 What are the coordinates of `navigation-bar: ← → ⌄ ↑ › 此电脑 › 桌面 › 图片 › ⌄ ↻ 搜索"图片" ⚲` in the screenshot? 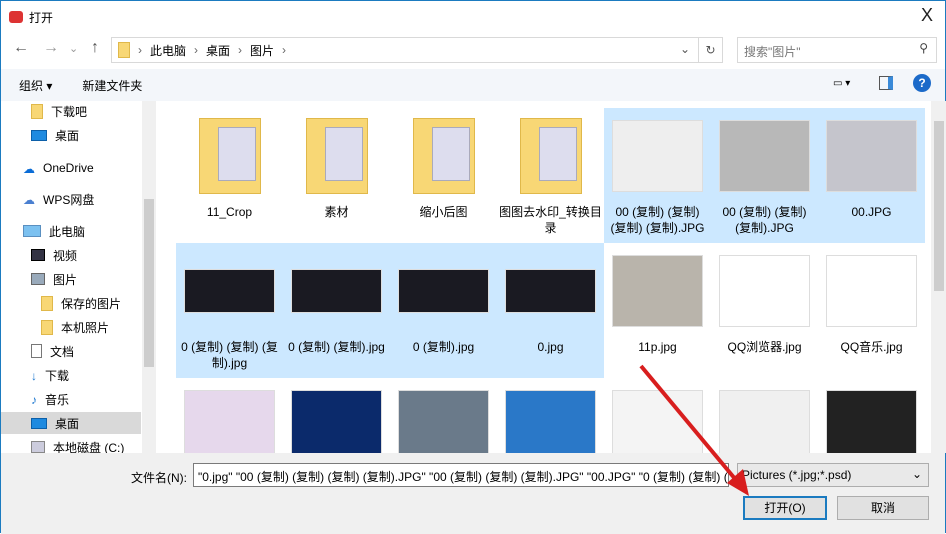 It's located at (473, 50).